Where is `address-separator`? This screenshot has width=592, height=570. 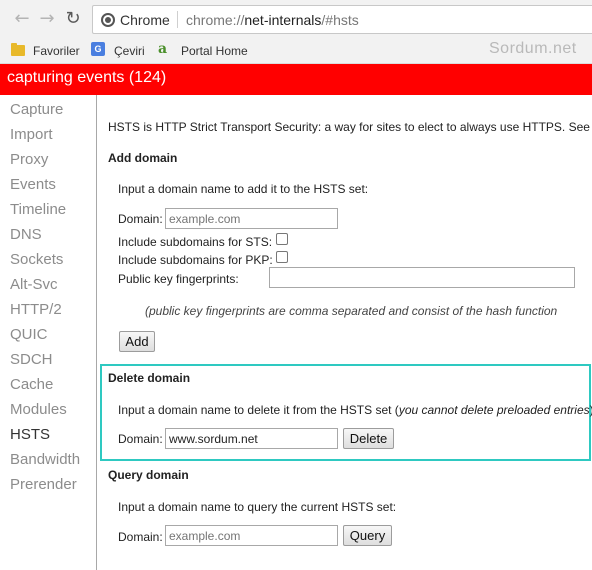
address-separator is located at coordinates (177, 19).